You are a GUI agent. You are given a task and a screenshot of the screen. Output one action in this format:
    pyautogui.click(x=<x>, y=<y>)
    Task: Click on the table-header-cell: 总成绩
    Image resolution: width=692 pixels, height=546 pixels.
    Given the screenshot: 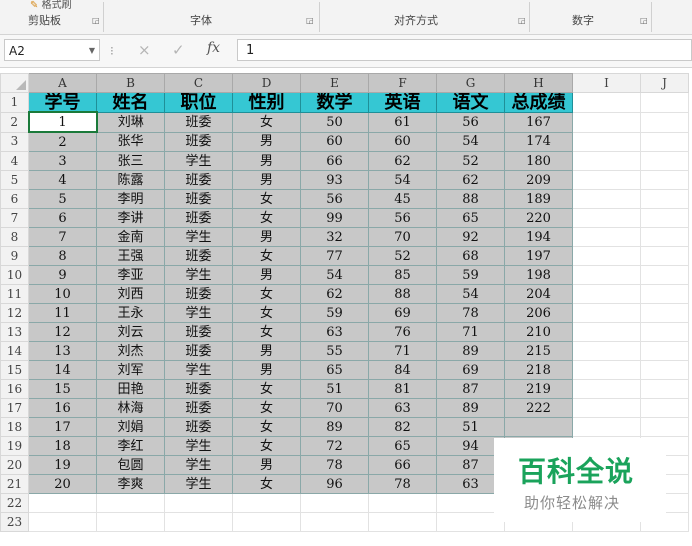 What is the action you would take?
    pyautogui.click(x=538, y=102)
    